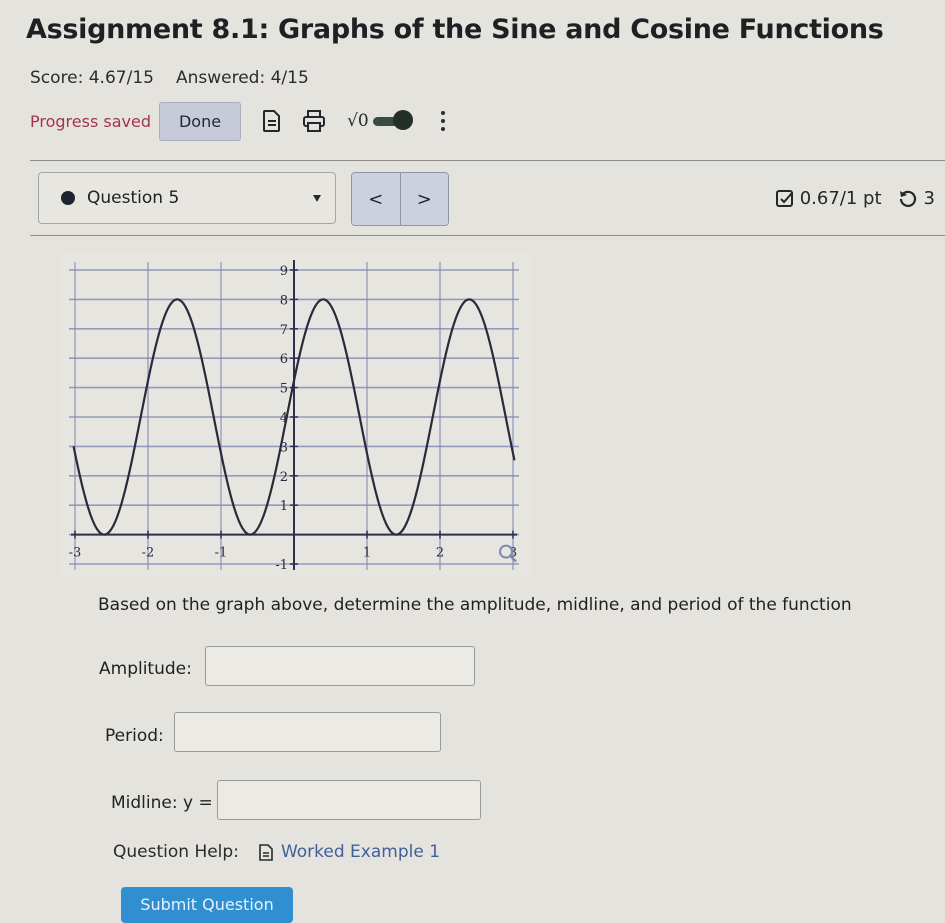 The height and width of the screenshot is (923, 945). Describe the element at coordinates (440, 553) in the screenshot. I see `x-tick-label: 2` at that location.